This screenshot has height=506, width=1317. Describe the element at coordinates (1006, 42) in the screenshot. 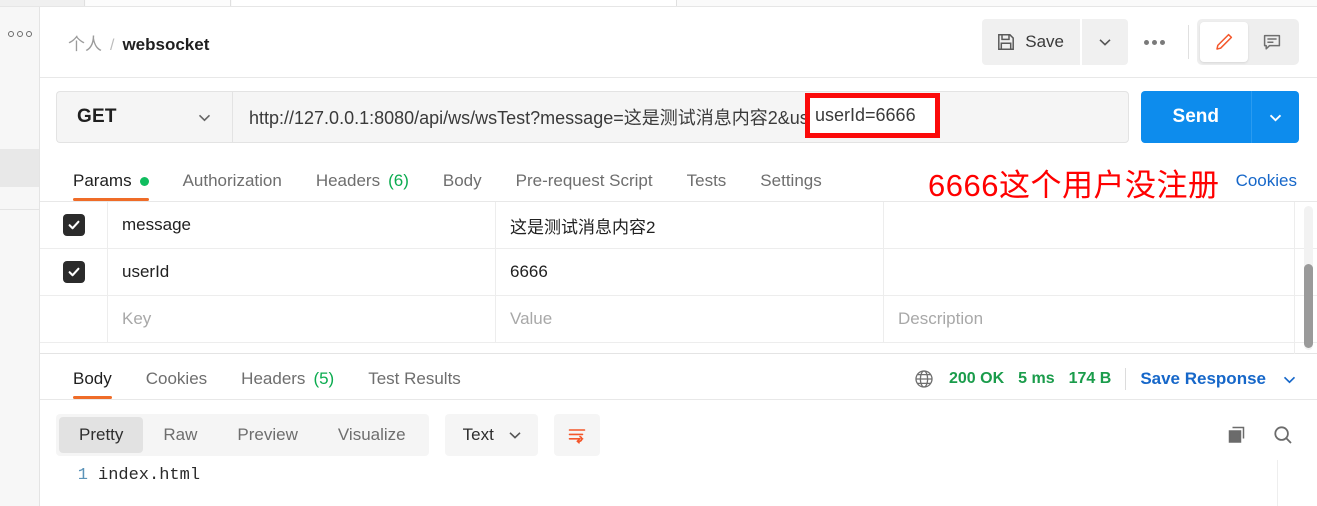

I see `floppy-disk-icon` at that location.